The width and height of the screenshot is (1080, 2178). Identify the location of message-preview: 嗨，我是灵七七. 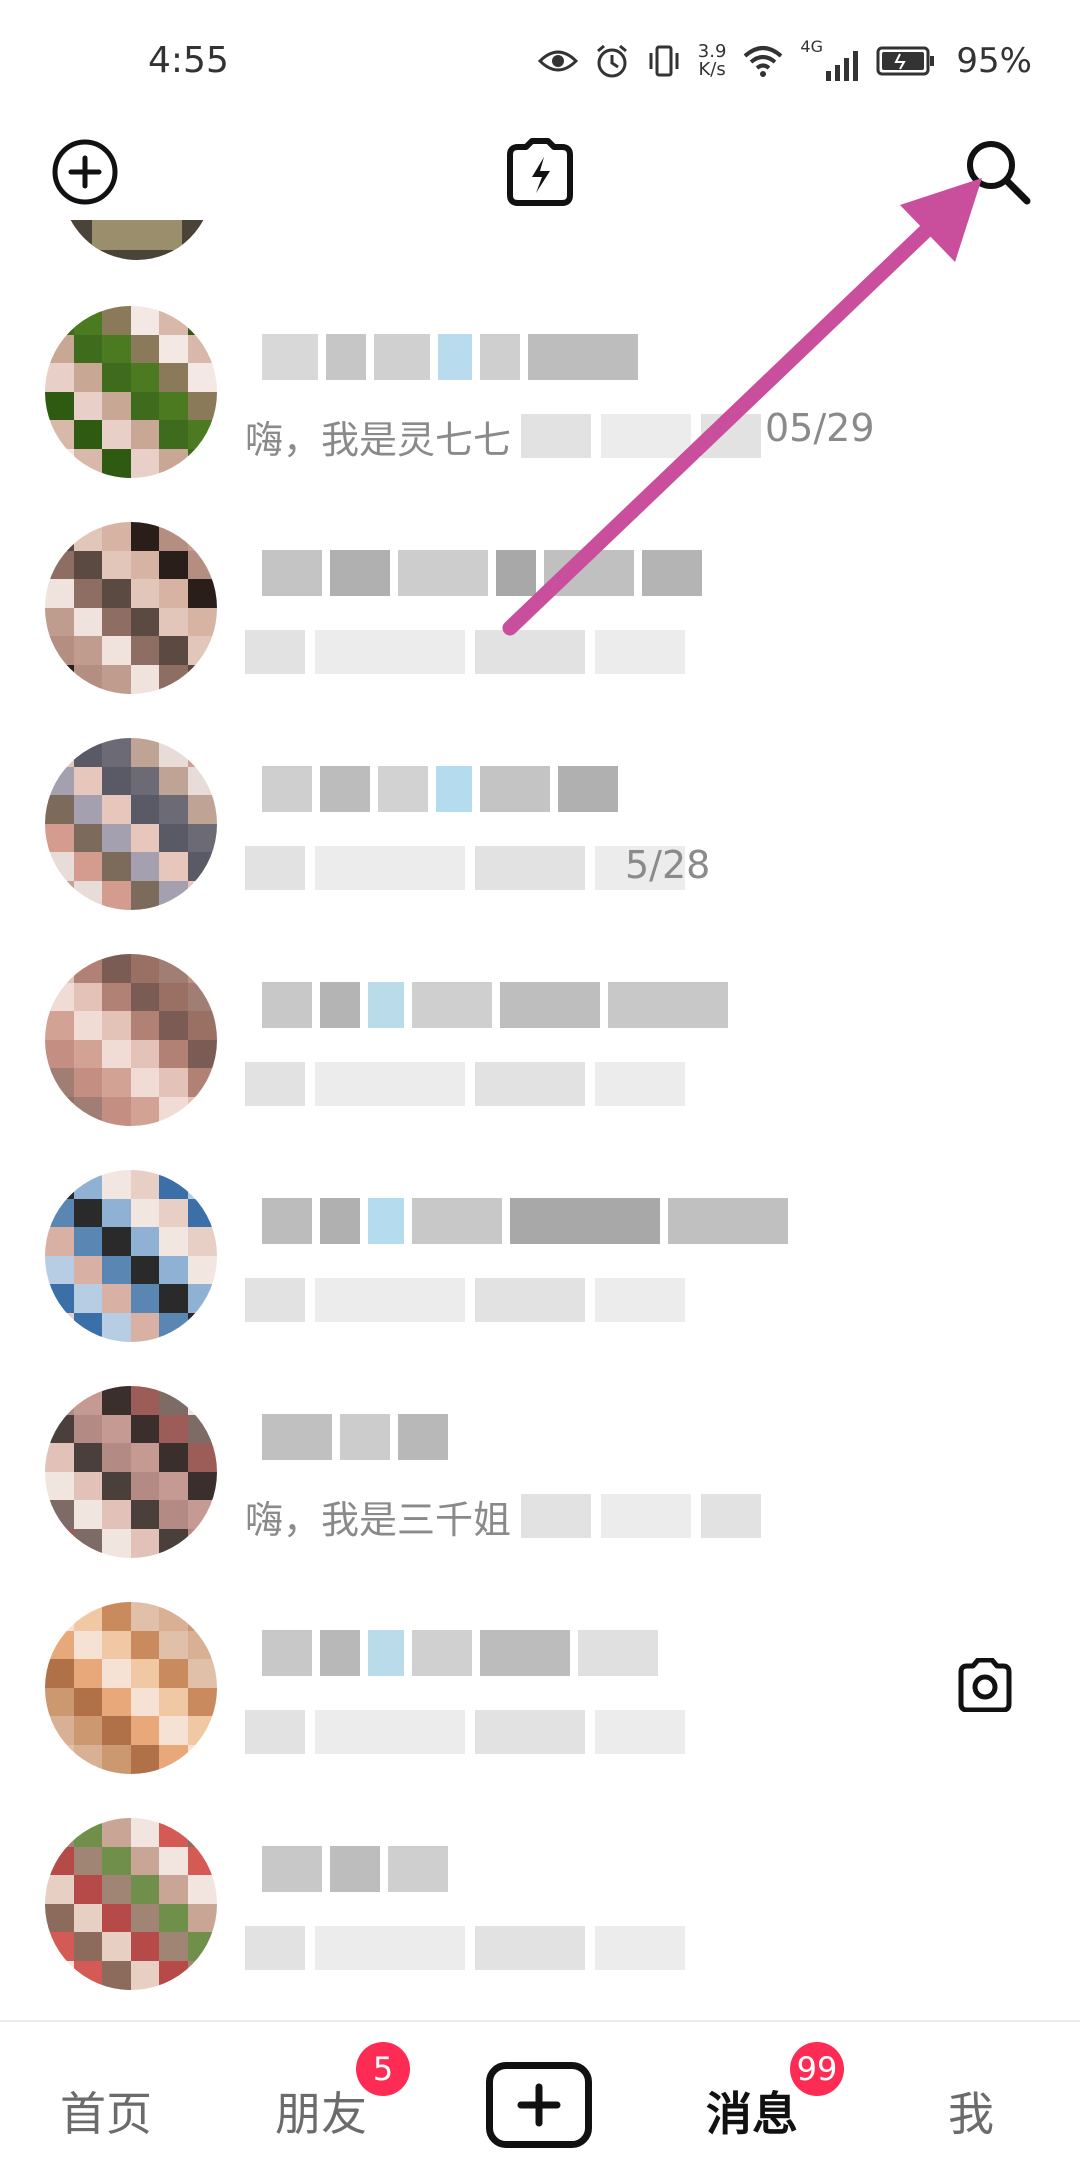
(503, 436).